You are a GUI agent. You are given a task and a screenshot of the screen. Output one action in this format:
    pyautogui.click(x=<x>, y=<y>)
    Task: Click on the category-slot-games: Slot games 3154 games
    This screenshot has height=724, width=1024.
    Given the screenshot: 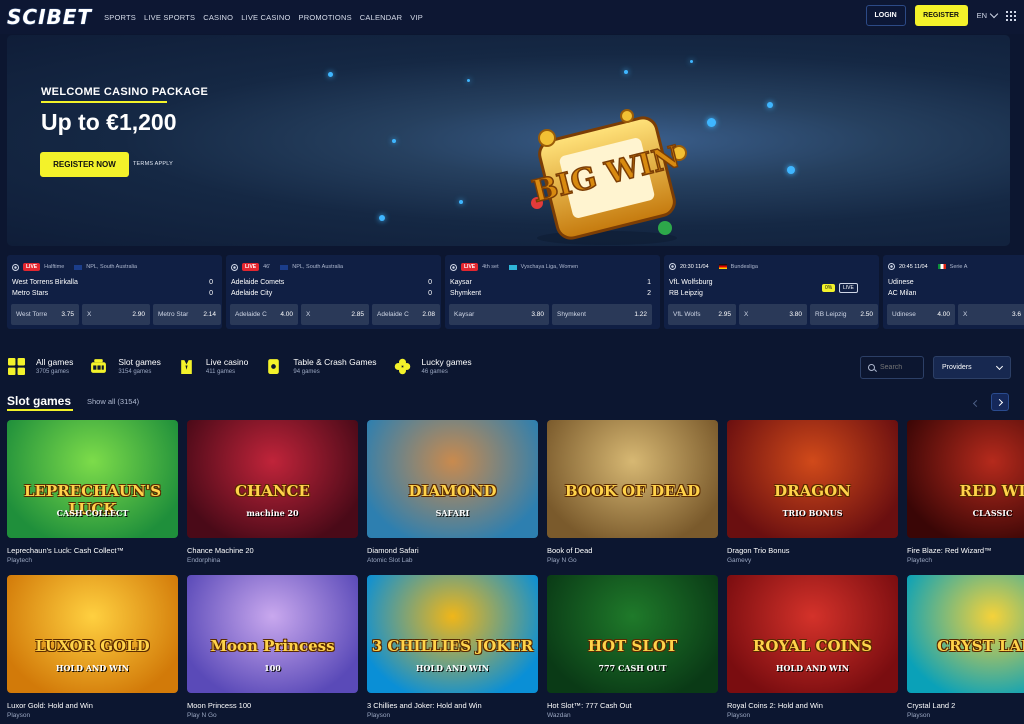 What is the action you would take?
    pyautogui.click(x=125, y=366)
    